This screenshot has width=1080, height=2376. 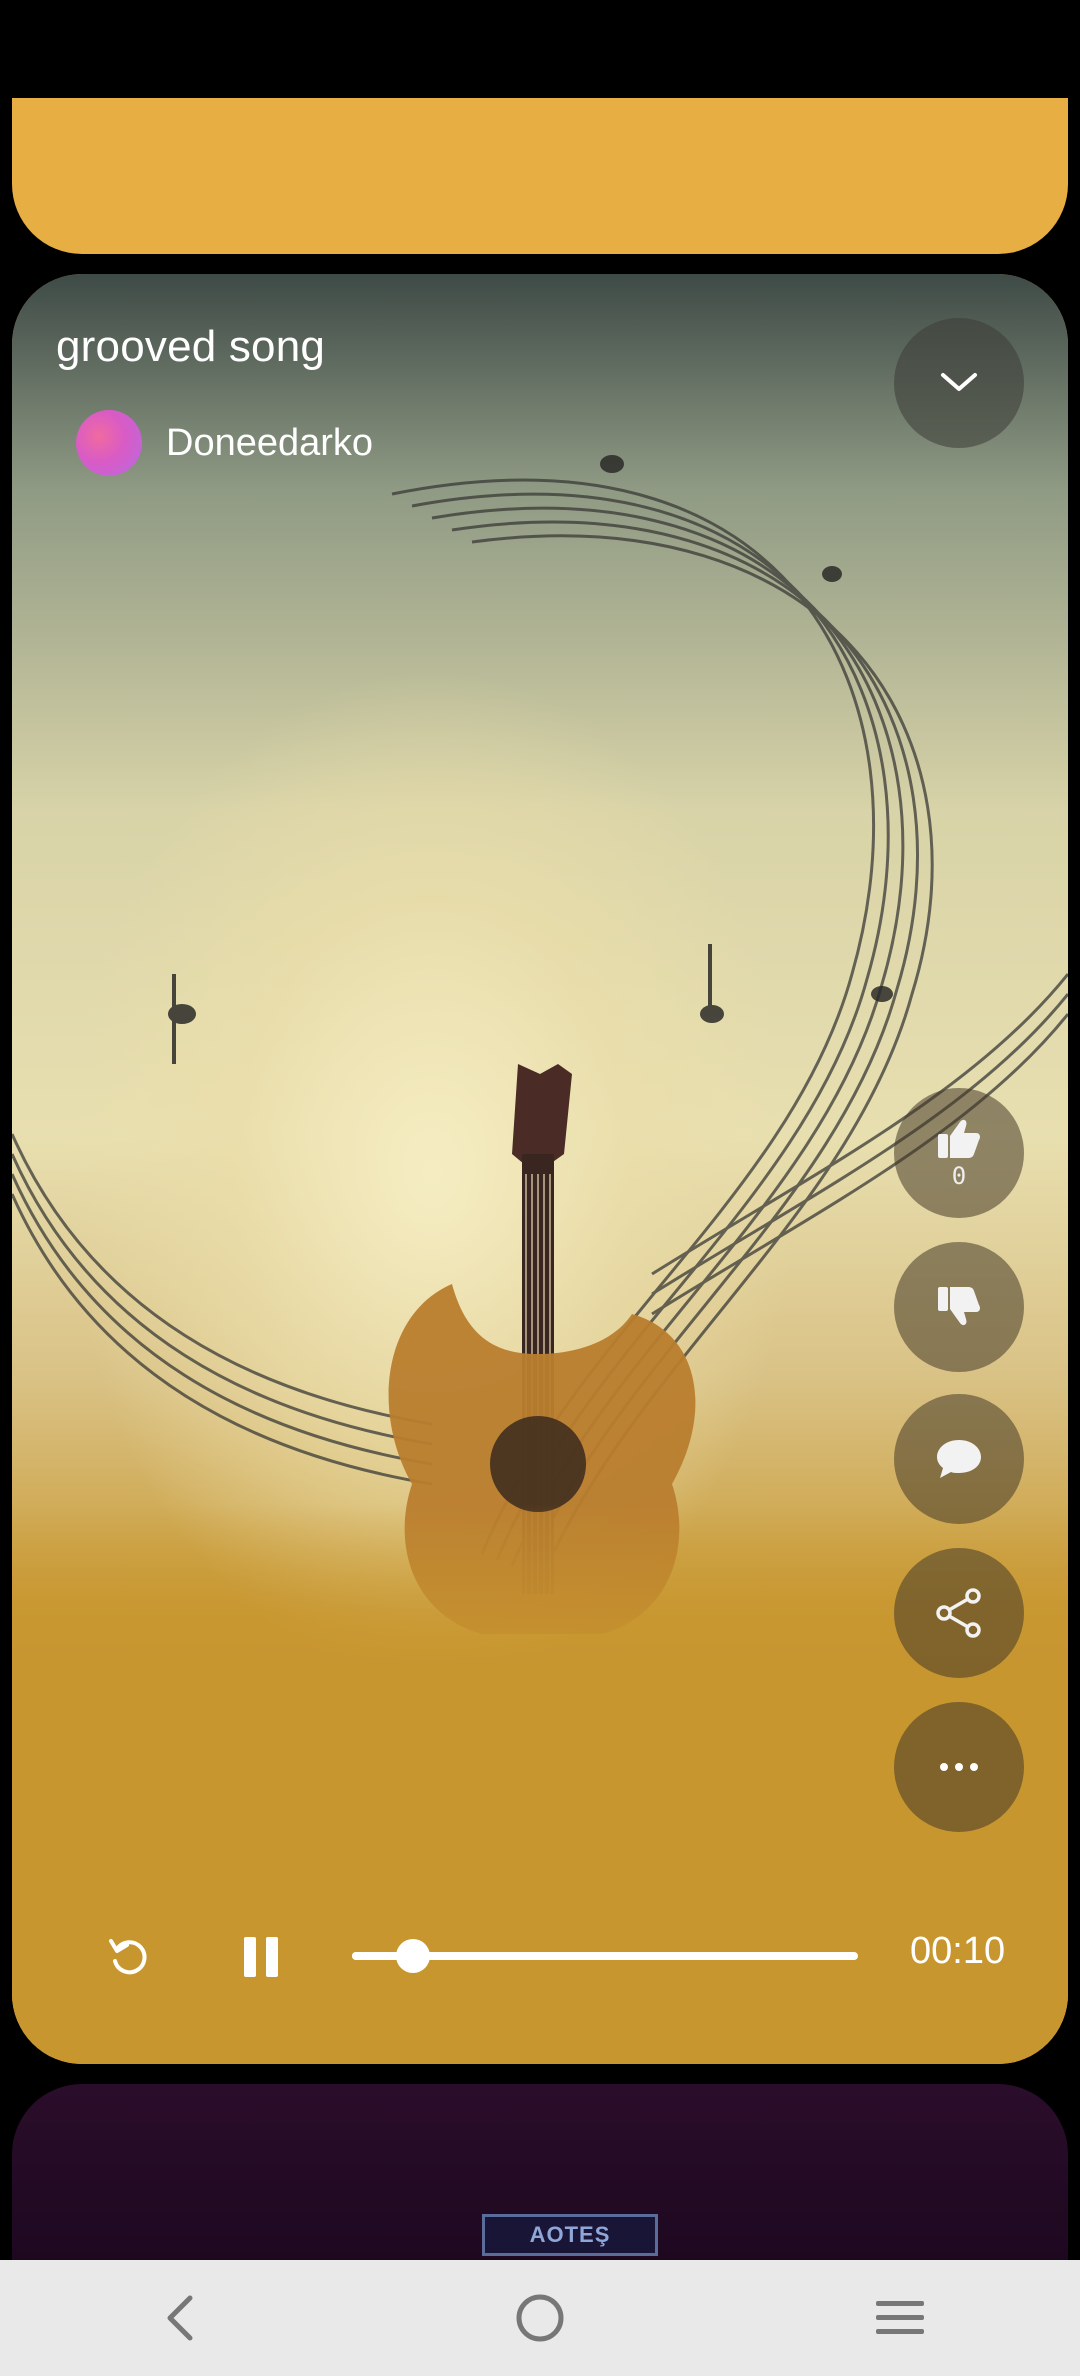 I want to click on progress-slider, so click(x=605, y=1956).